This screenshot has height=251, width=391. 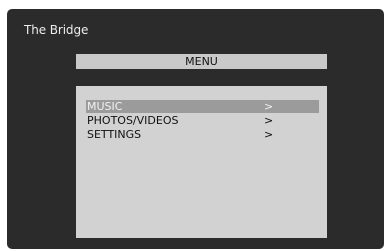 I want to click on app-title: The Bridge, so click(x=56, y=30).